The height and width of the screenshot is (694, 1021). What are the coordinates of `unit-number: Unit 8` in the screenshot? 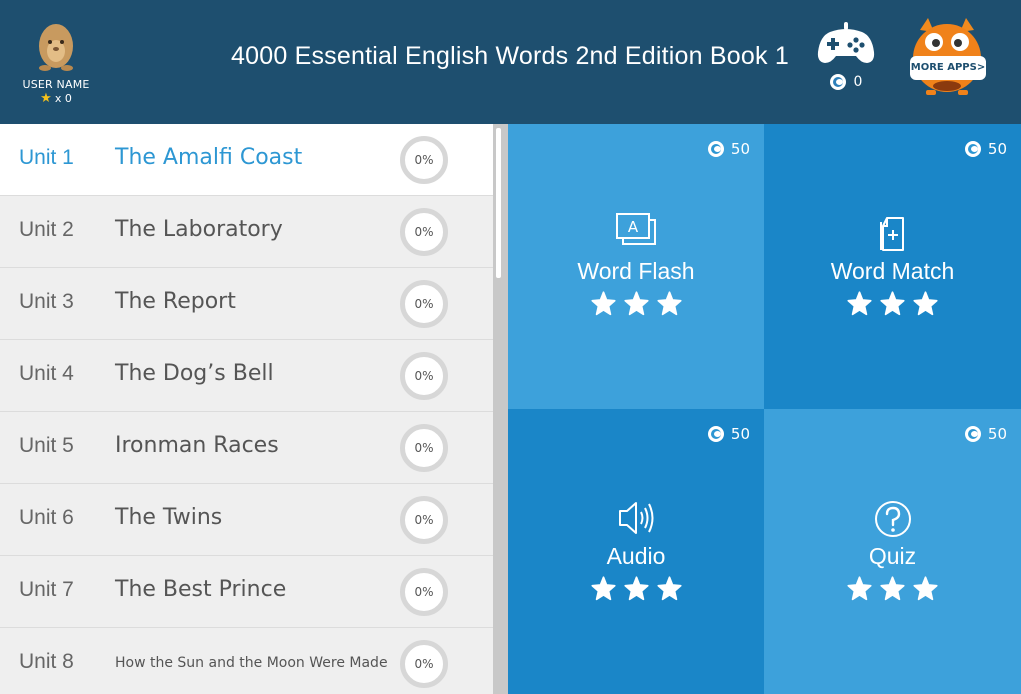 It's located at (46, 661).